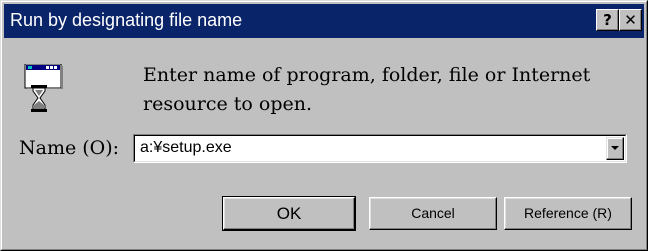 Image resolution: width=648 pixels, height=251 pixels. What do you see at coordinates (324, 21) in the screenshot?
I see `title-bar: Run by designating file name ? ✕` at bounding box center [324, 21].